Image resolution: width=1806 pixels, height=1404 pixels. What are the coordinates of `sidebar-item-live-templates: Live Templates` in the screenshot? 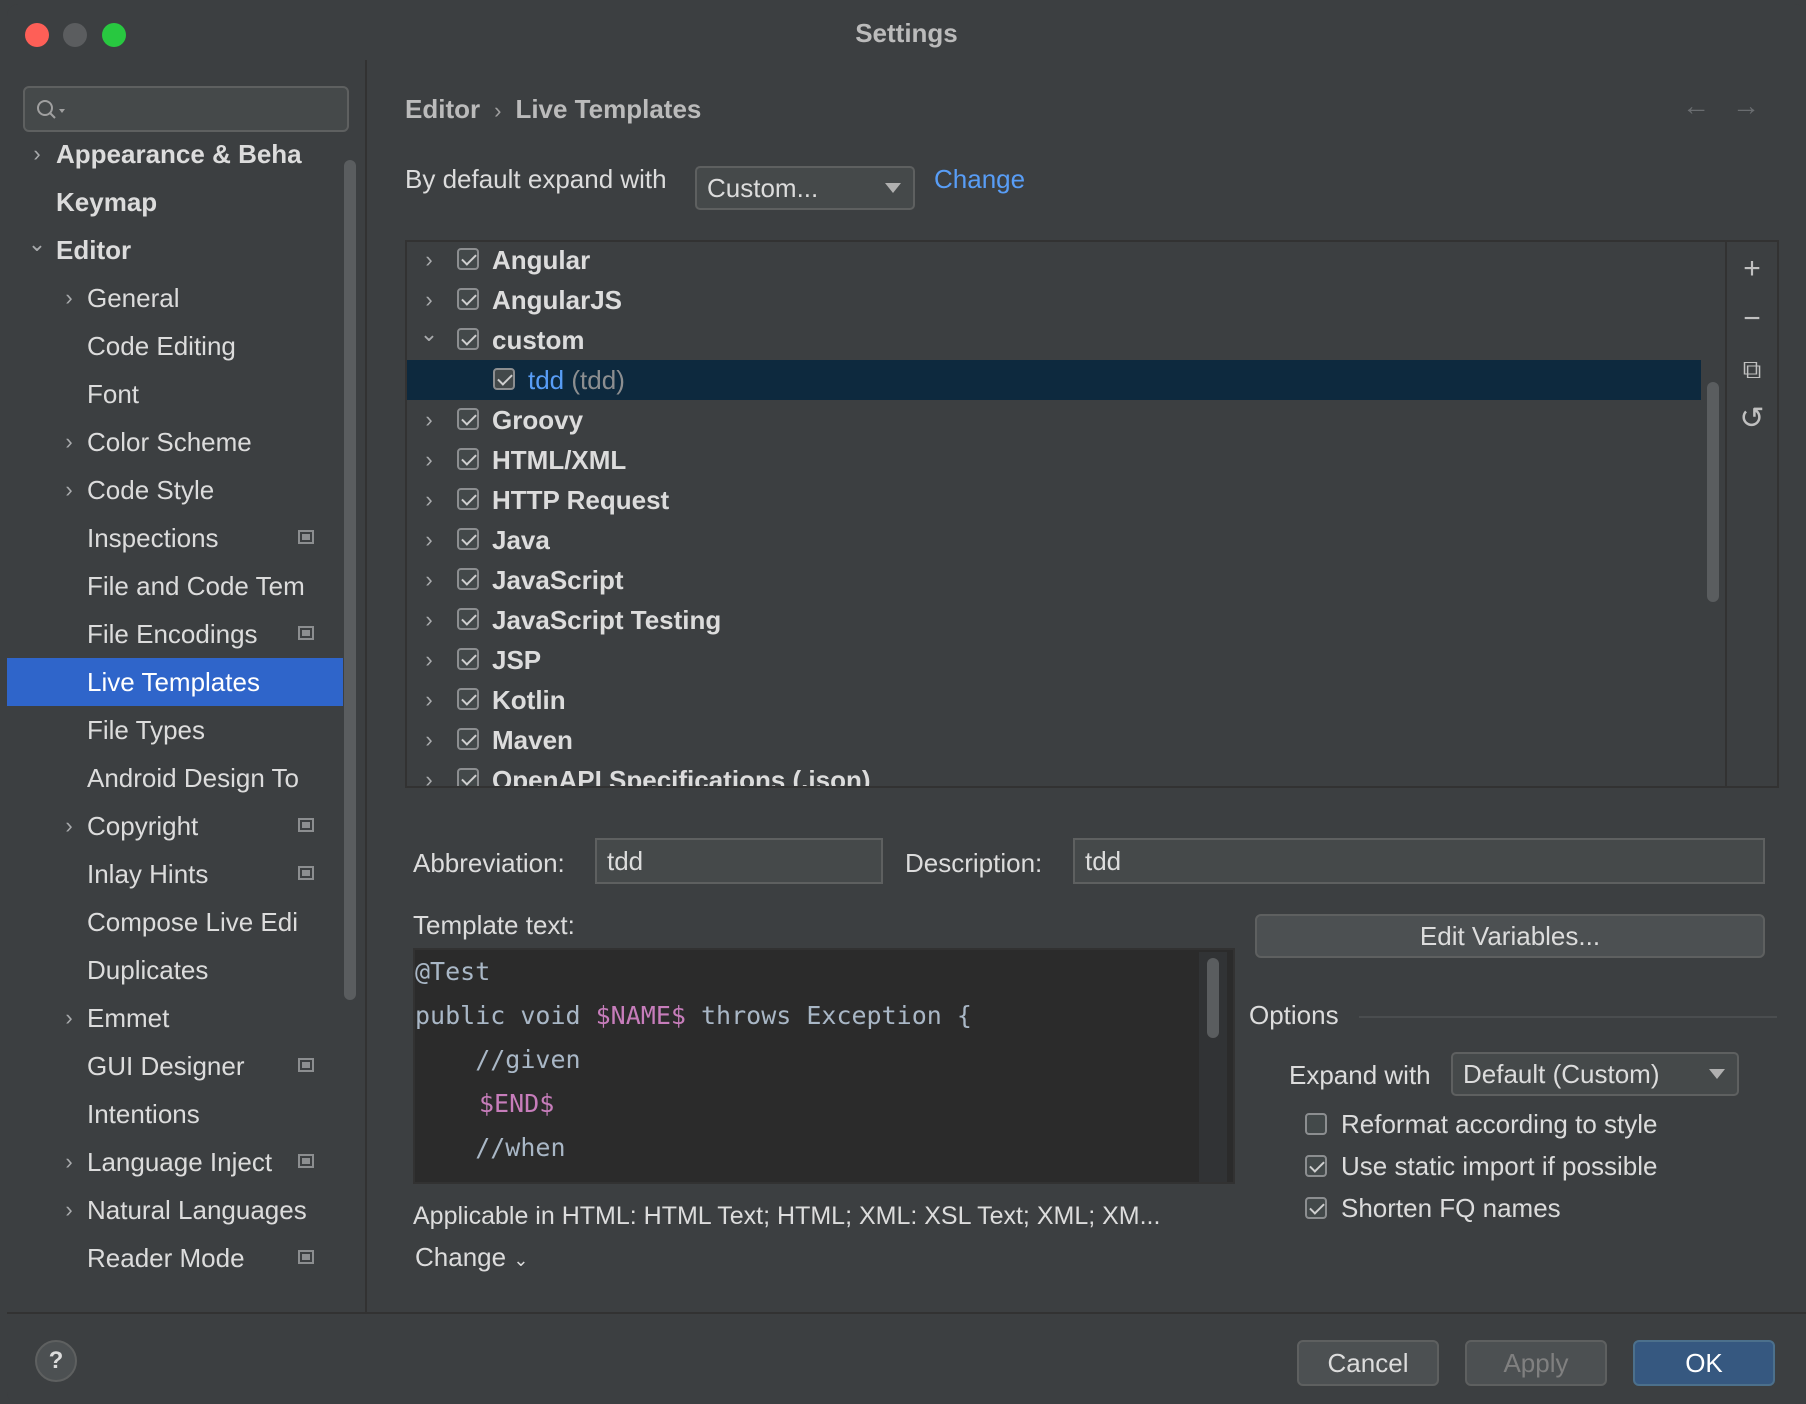 It's located at (175, 682).